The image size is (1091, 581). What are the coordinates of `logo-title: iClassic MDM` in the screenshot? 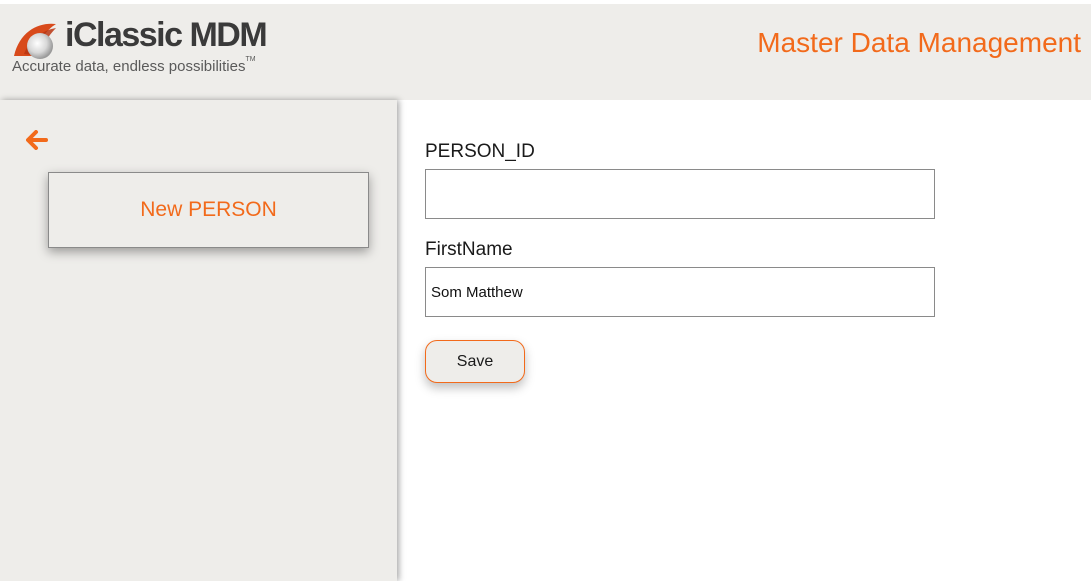 It's located at (166, 35).